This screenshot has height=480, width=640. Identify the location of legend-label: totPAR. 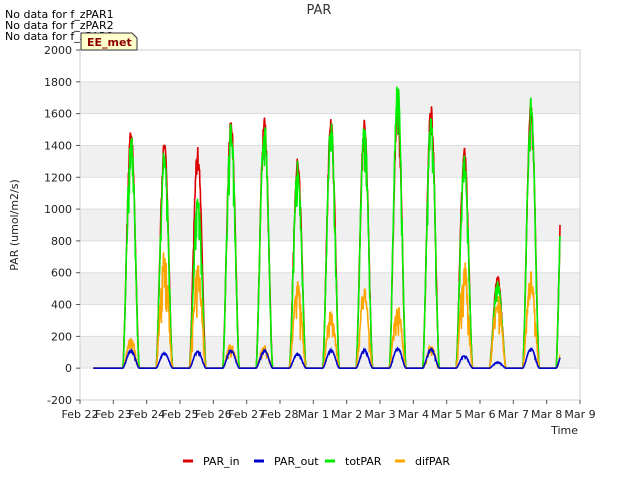
(363, 461).